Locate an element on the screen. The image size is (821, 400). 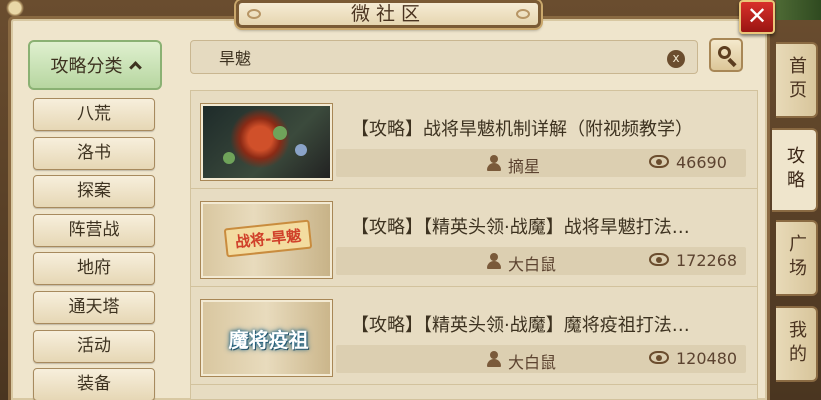
close-button: ✕ is located at coordinates (757, 17).